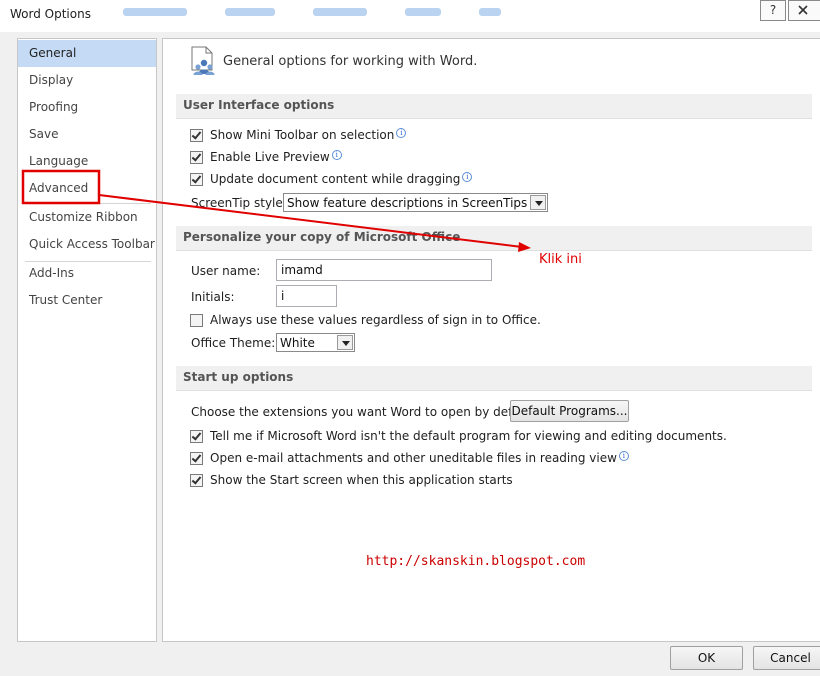  Describe the element at coordinates (50, 14) in the screenshot. I see `window-title: Word Options` at that location.